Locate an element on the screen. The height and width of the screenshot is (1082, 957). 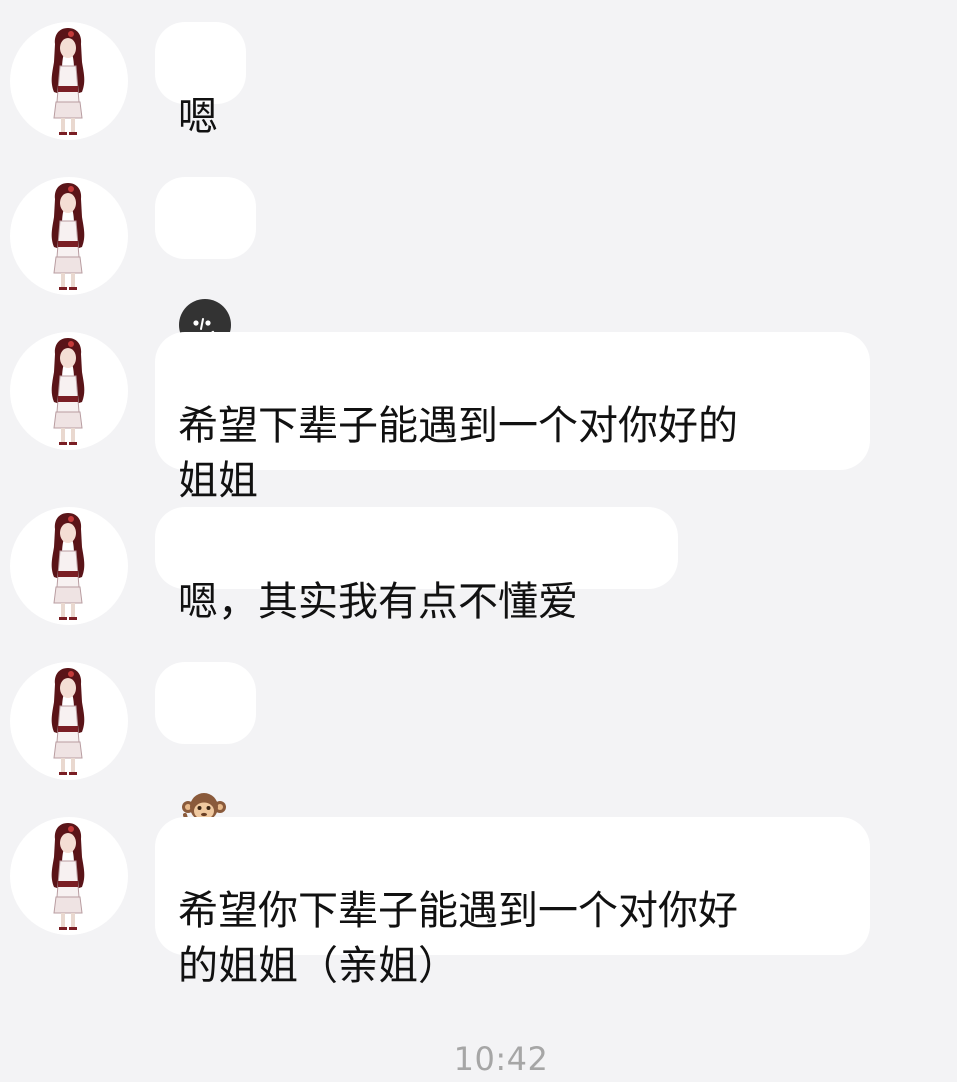
timestamp: 10:42 is located at coordinates (501, 1059).